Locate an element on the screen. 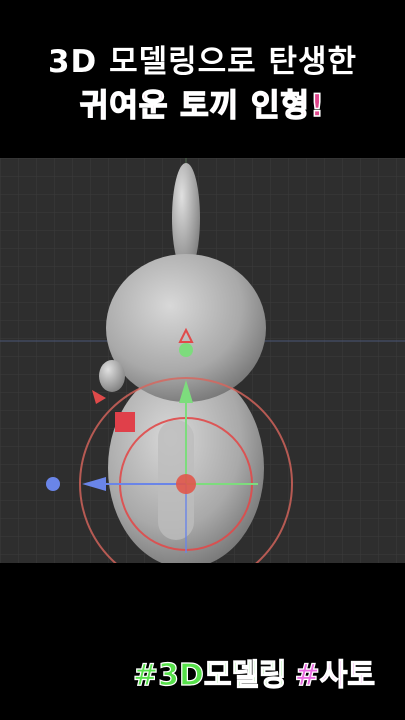 Image resolution: width=405 pixels, height=720 pixels. scale-handle-icon is located at coordinates (125, 422).